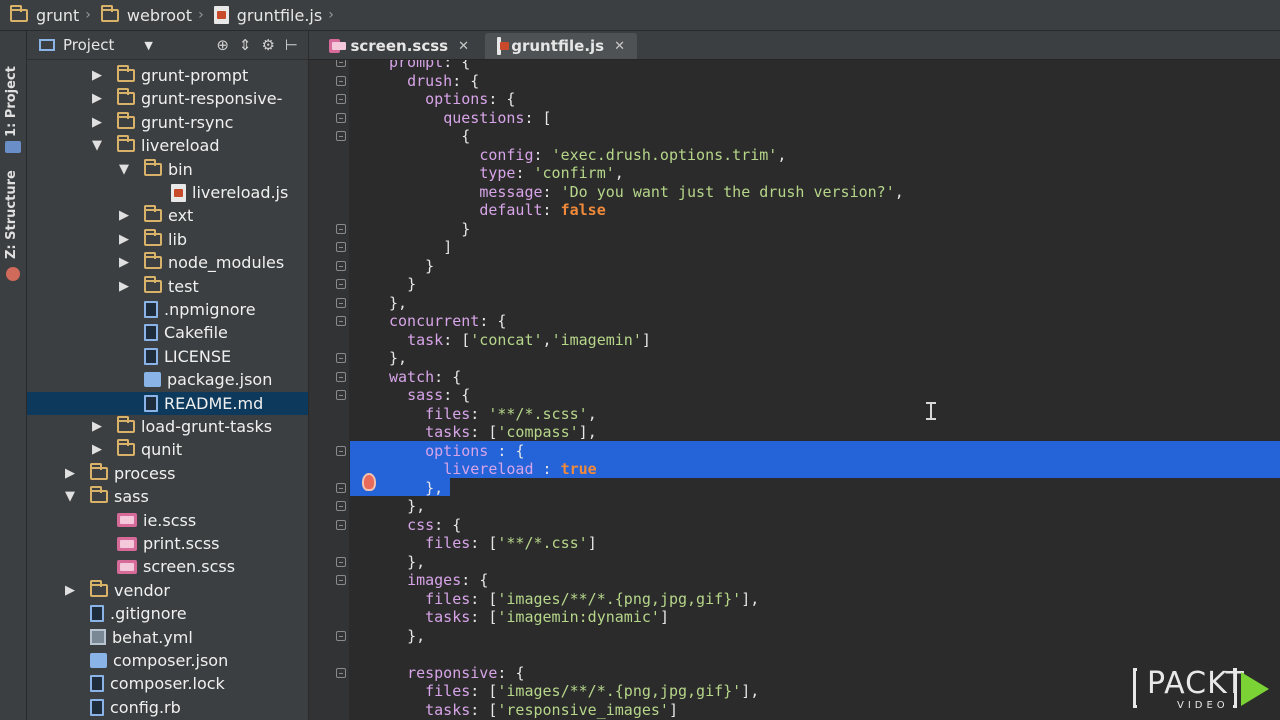  Describe the element at coordinates (551, 173) in the screenshot. I see `code-line: type: 'confirm',` at that location.